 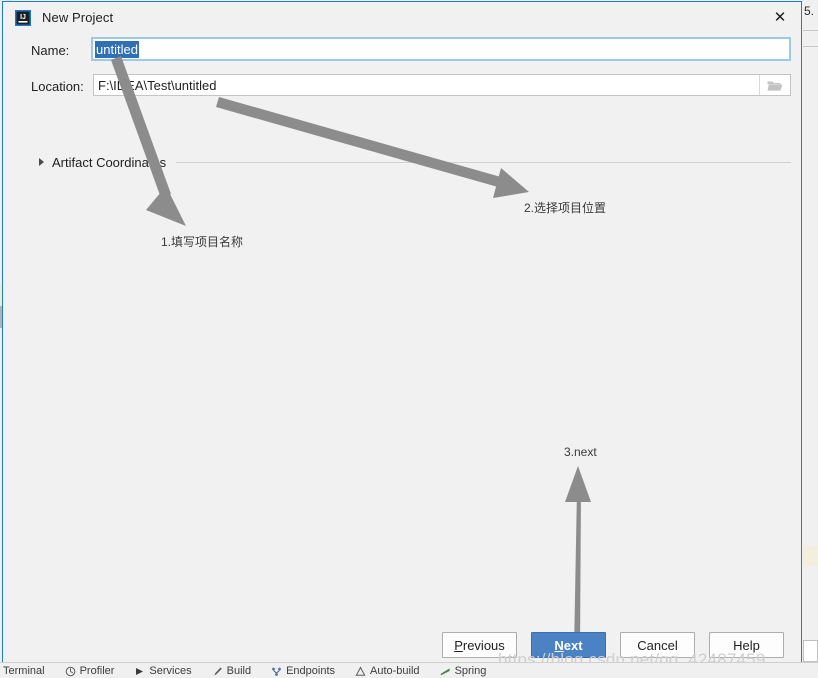 I want to click on next-button: Next, so click(x=568, y=645).